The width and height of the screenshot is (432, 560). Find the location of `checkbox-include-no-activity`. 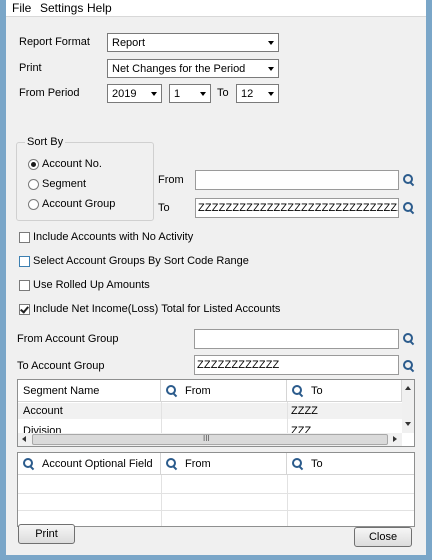

checkbox-include-no-activity is located at coordinates (24, 237).